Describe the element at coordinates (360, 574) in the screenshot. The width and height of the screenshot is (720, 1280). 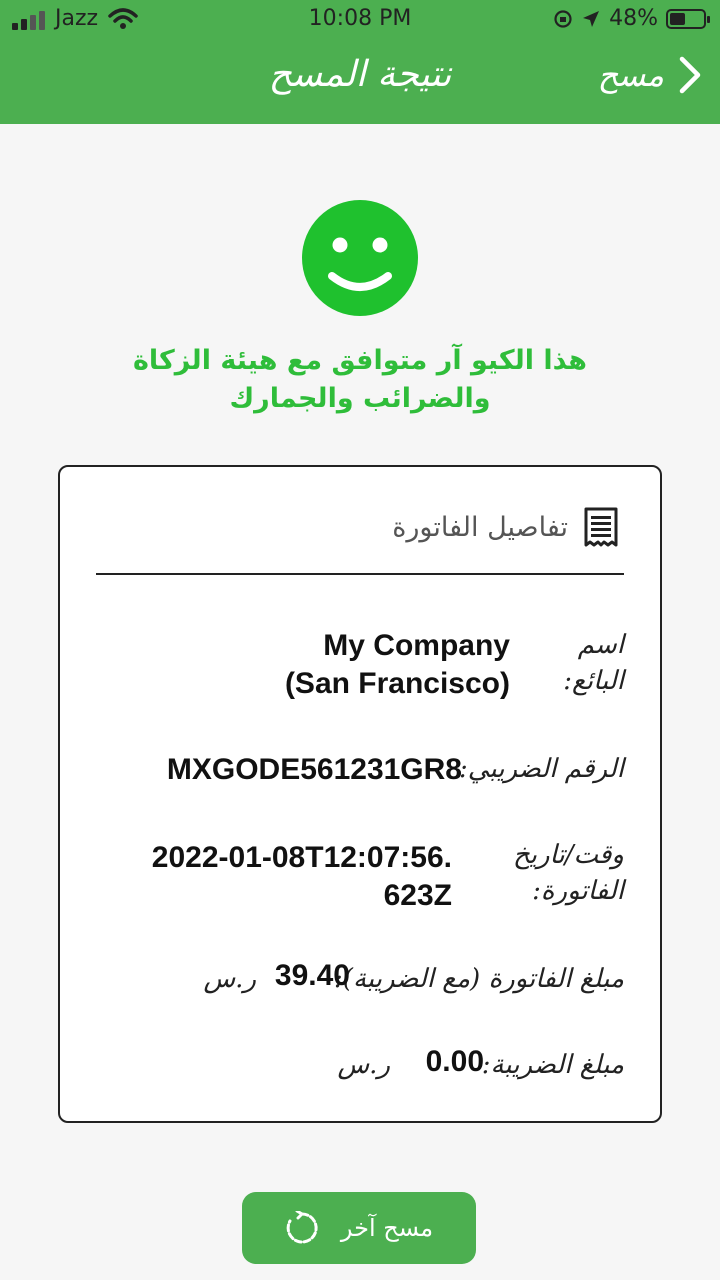
I see `card-divider` at that location.